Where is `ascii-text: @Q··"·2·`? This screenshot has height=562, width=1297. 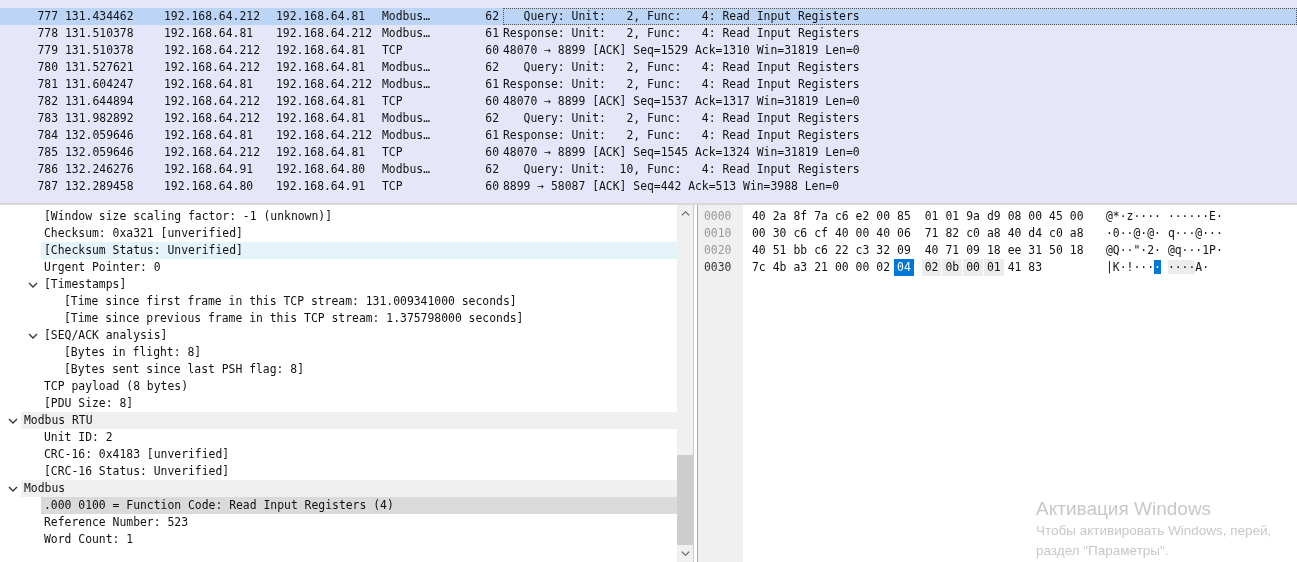 ascii-text: @Q··"·2· is located at coordinates (1133, 250).